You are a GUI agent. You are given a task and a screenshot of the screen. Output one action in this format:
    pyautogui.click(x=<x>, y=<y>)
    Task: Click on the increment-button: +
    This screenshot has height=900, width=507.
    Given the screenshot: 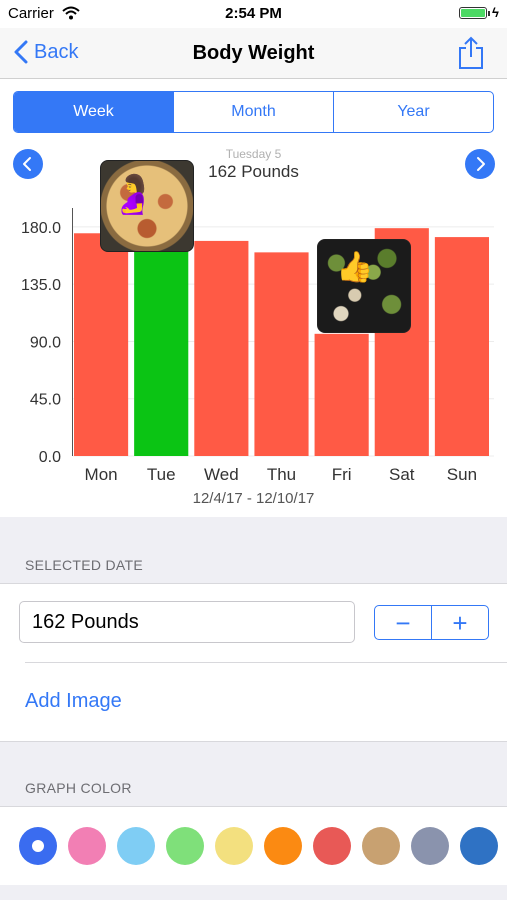 What is the action you would take?
    pyautogui.click(x=460, y=622)
    